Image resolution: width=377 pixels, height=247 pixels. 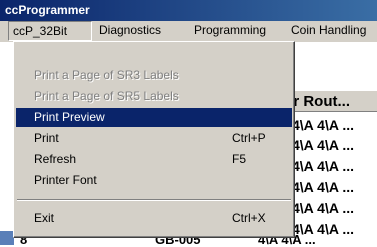 What do you see at coordinates (46, 138) in the screenshot?
I see `menuitem-label: Print` at bounding box center [46, 138].